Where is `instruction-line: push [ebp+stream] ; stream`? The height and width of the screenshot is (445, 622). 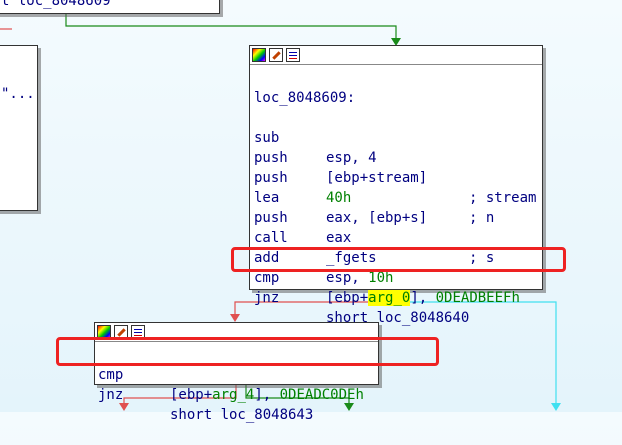
instruction-line: push [ebp+stream] ; stream is located at coordinates (395, 167).